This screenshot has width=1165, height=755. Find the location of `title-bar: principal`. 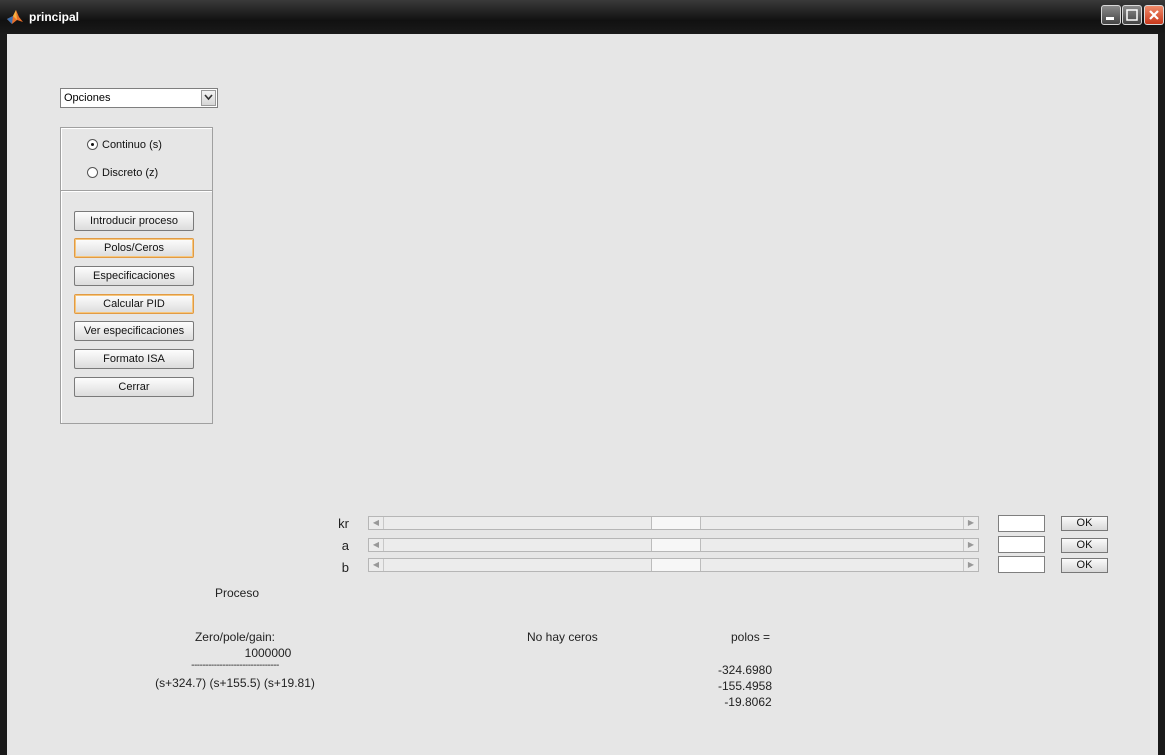

title-bar: principal is located at coordinates (582, 17).